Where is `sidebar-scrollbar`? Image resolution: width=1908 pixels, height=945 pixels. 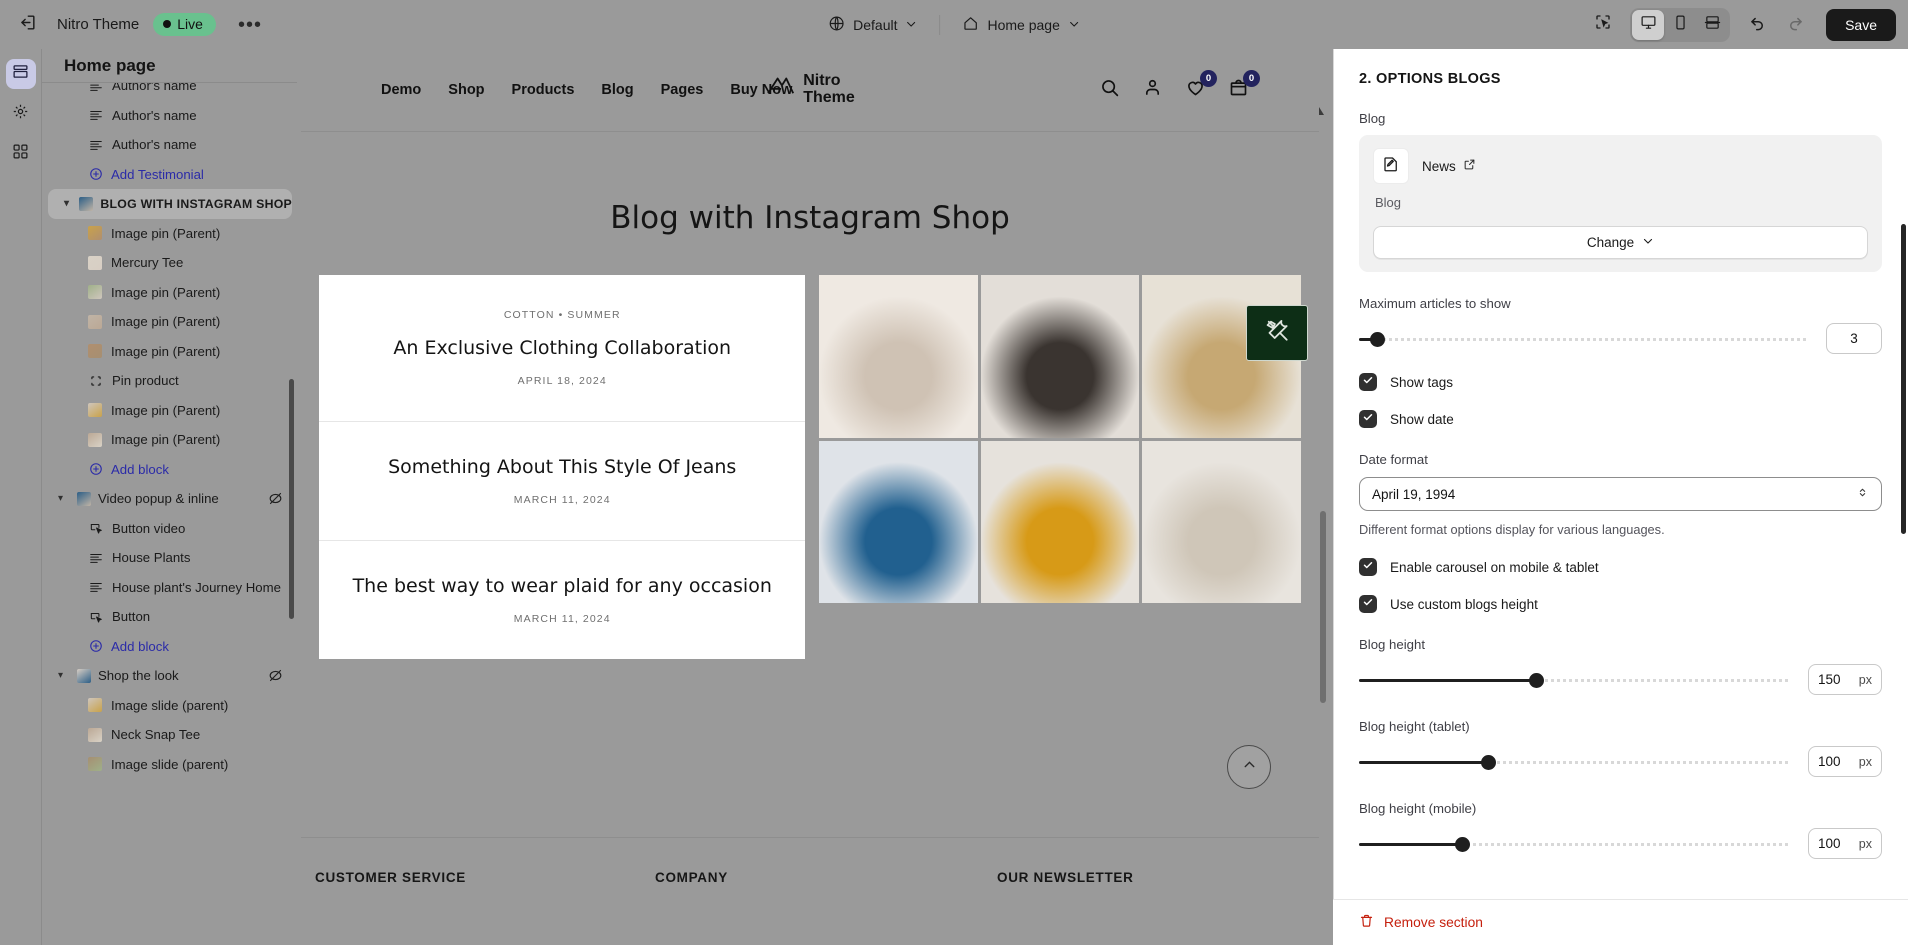 sidebar-scrollbar is located at coordinates (291, 499).